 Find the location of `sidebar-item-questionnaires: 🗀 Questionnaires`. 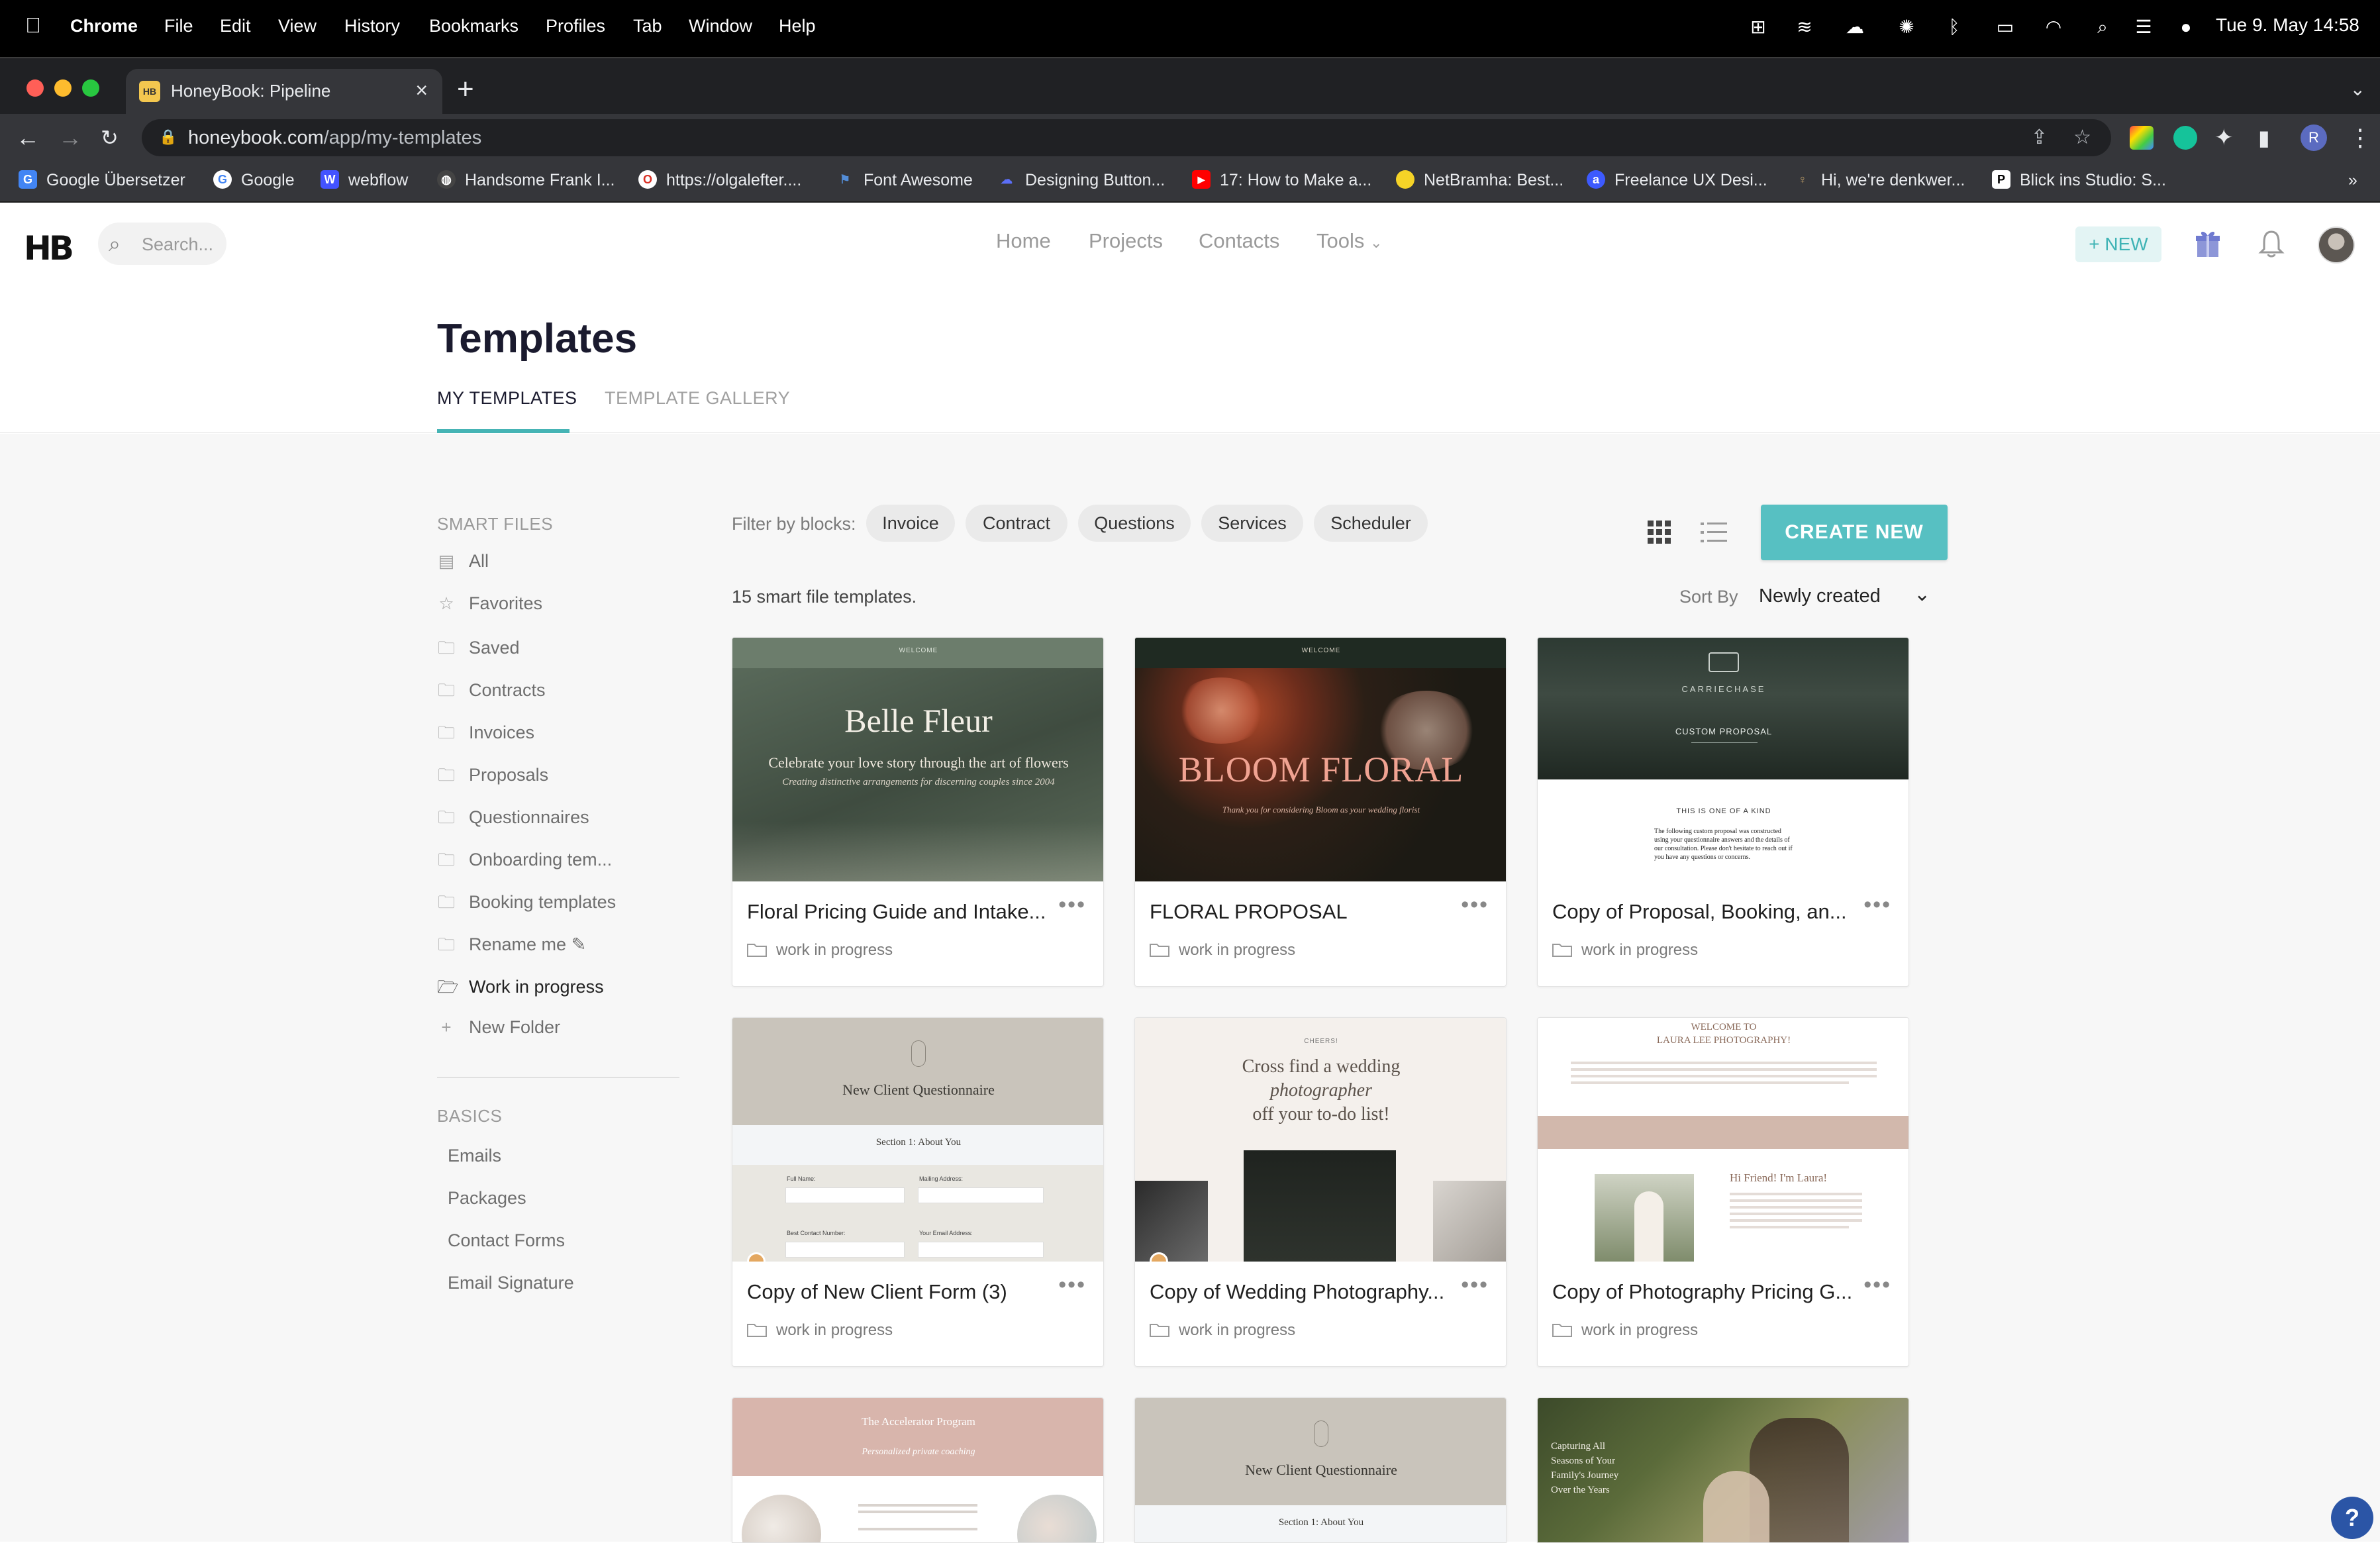

sidebar-item-questionnaires: 🗀 Questionnaires is located at coordinates (513, 819).